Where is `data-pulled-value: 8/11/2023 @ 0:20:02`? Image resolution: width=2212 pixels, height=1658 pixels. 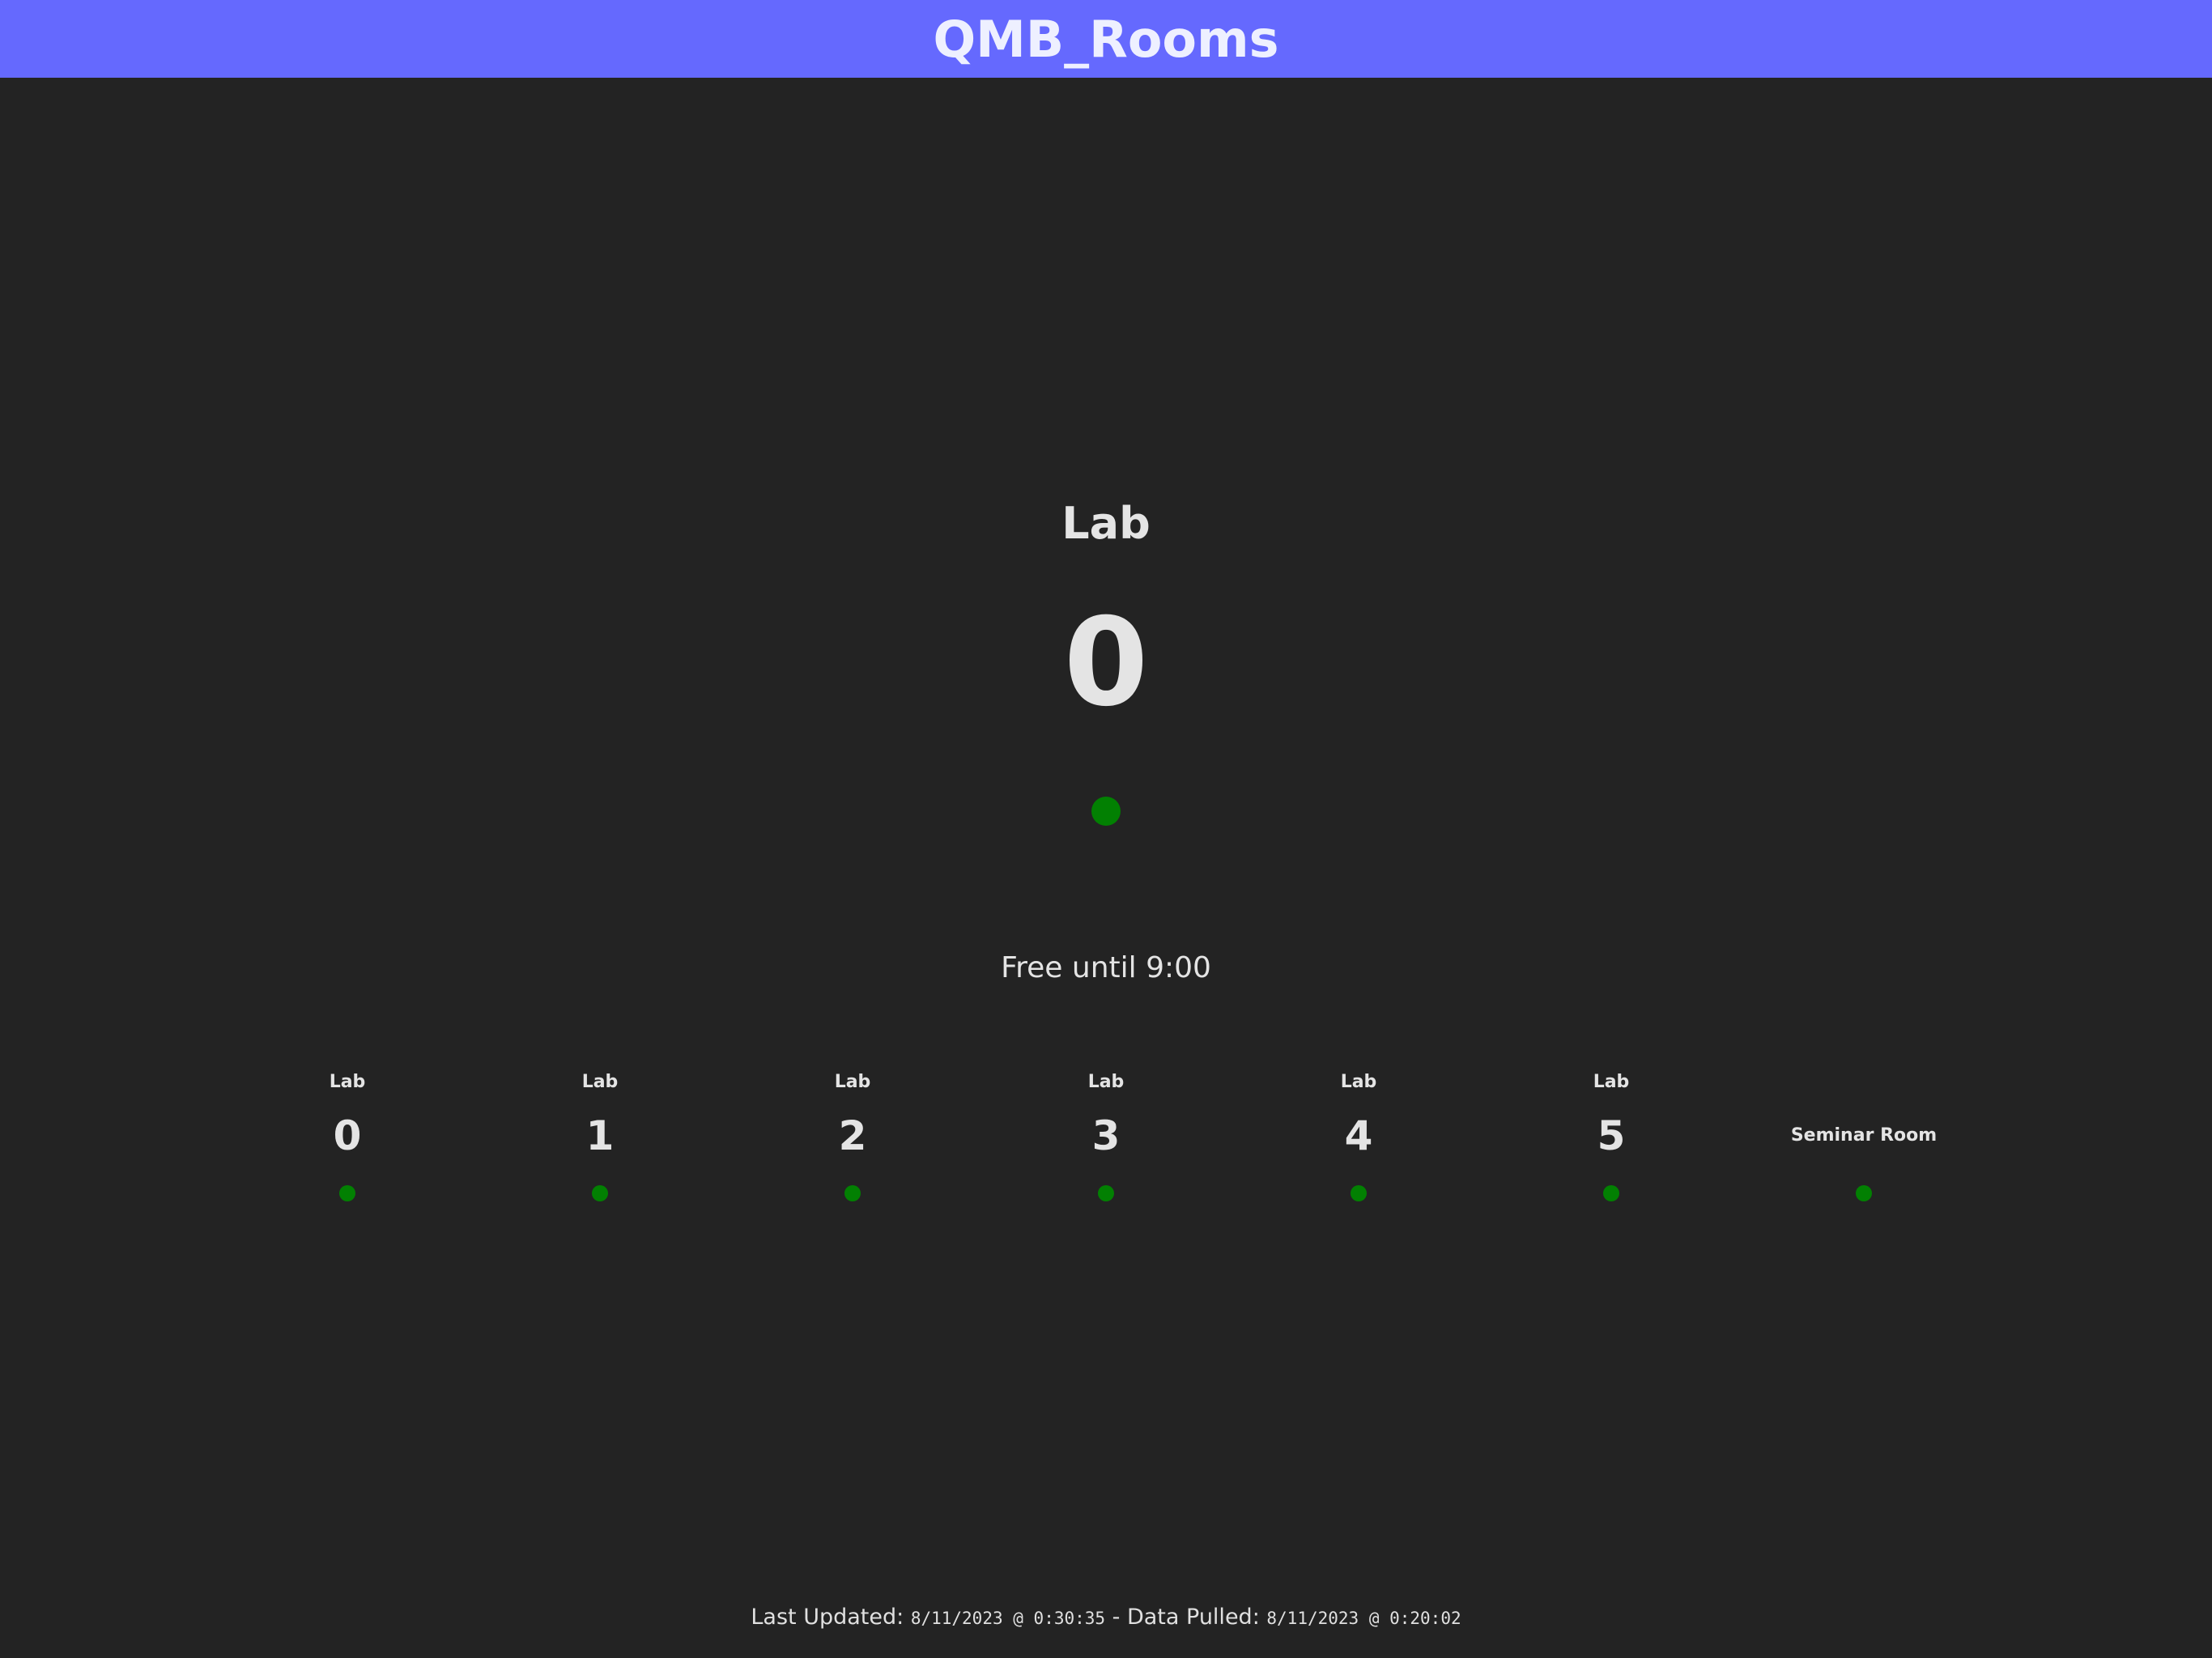
data-pulled-value: 8/11/2023 @ 0:20:02 is located at coordinates (1364, 1618).